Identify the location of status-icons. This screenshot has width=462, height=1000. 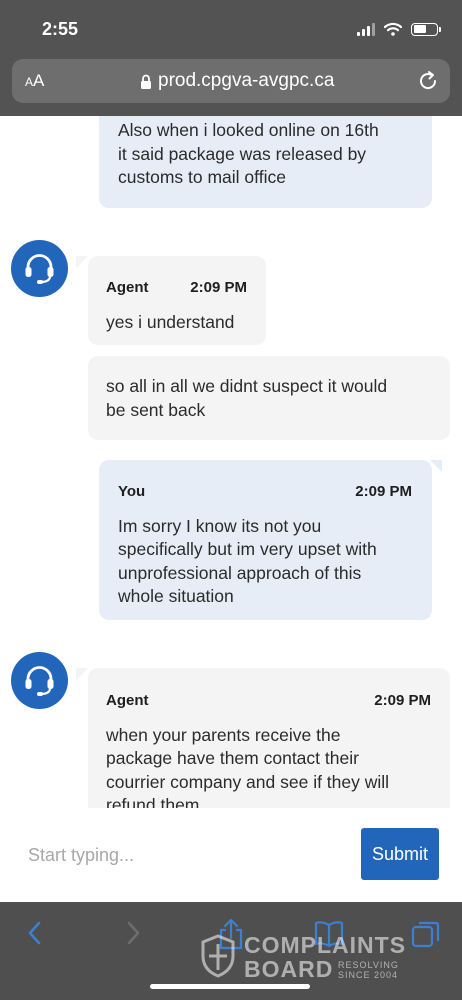
(399, 29).